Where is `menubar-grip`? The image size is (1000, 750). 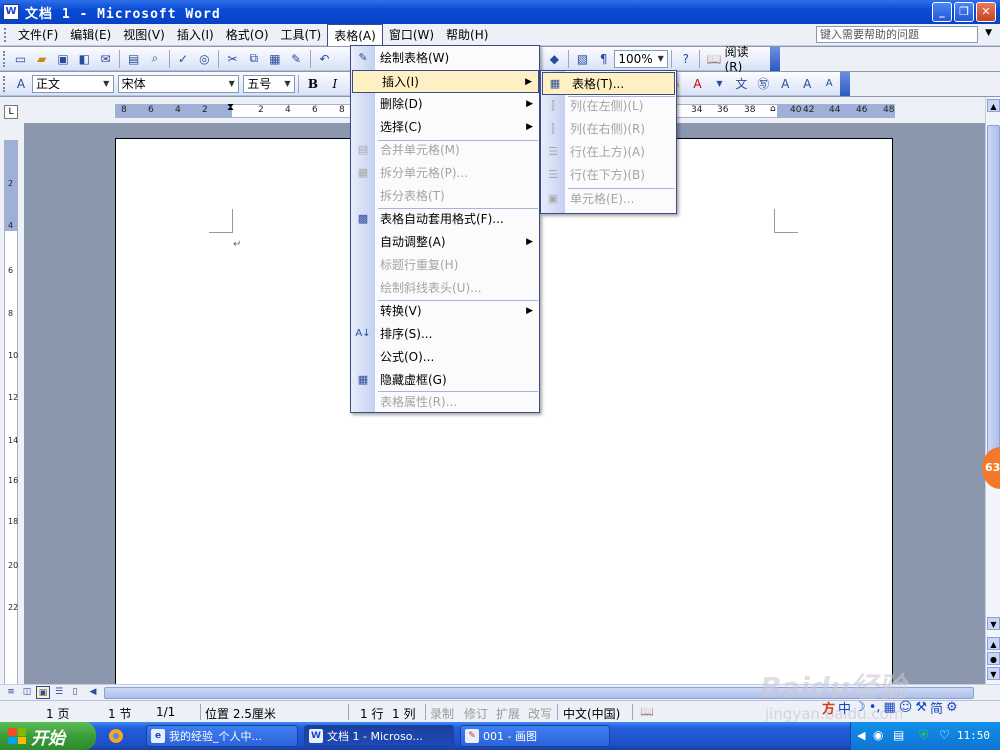
menubar-grip is located at coordinates (6, 34).